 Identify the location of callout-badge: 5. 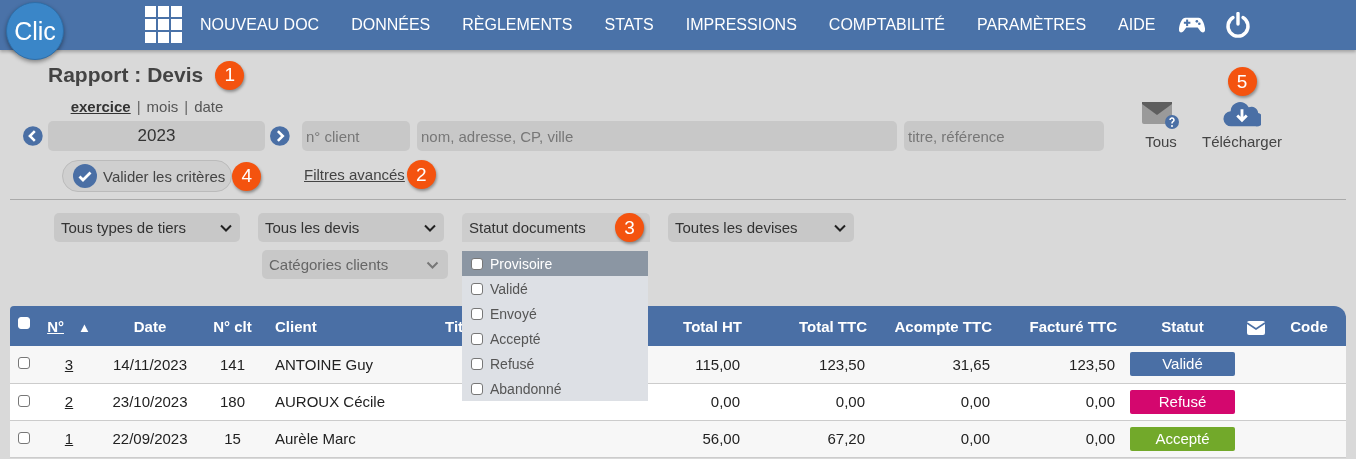
(1242, 81).